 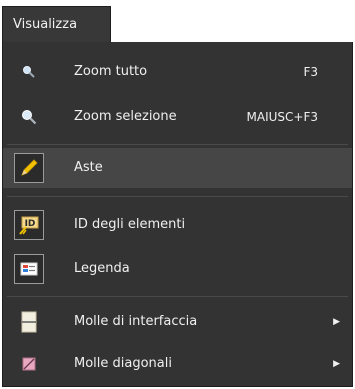 I want to click on menu-item-label: Molle diagonali, so click(x=123, y=363).